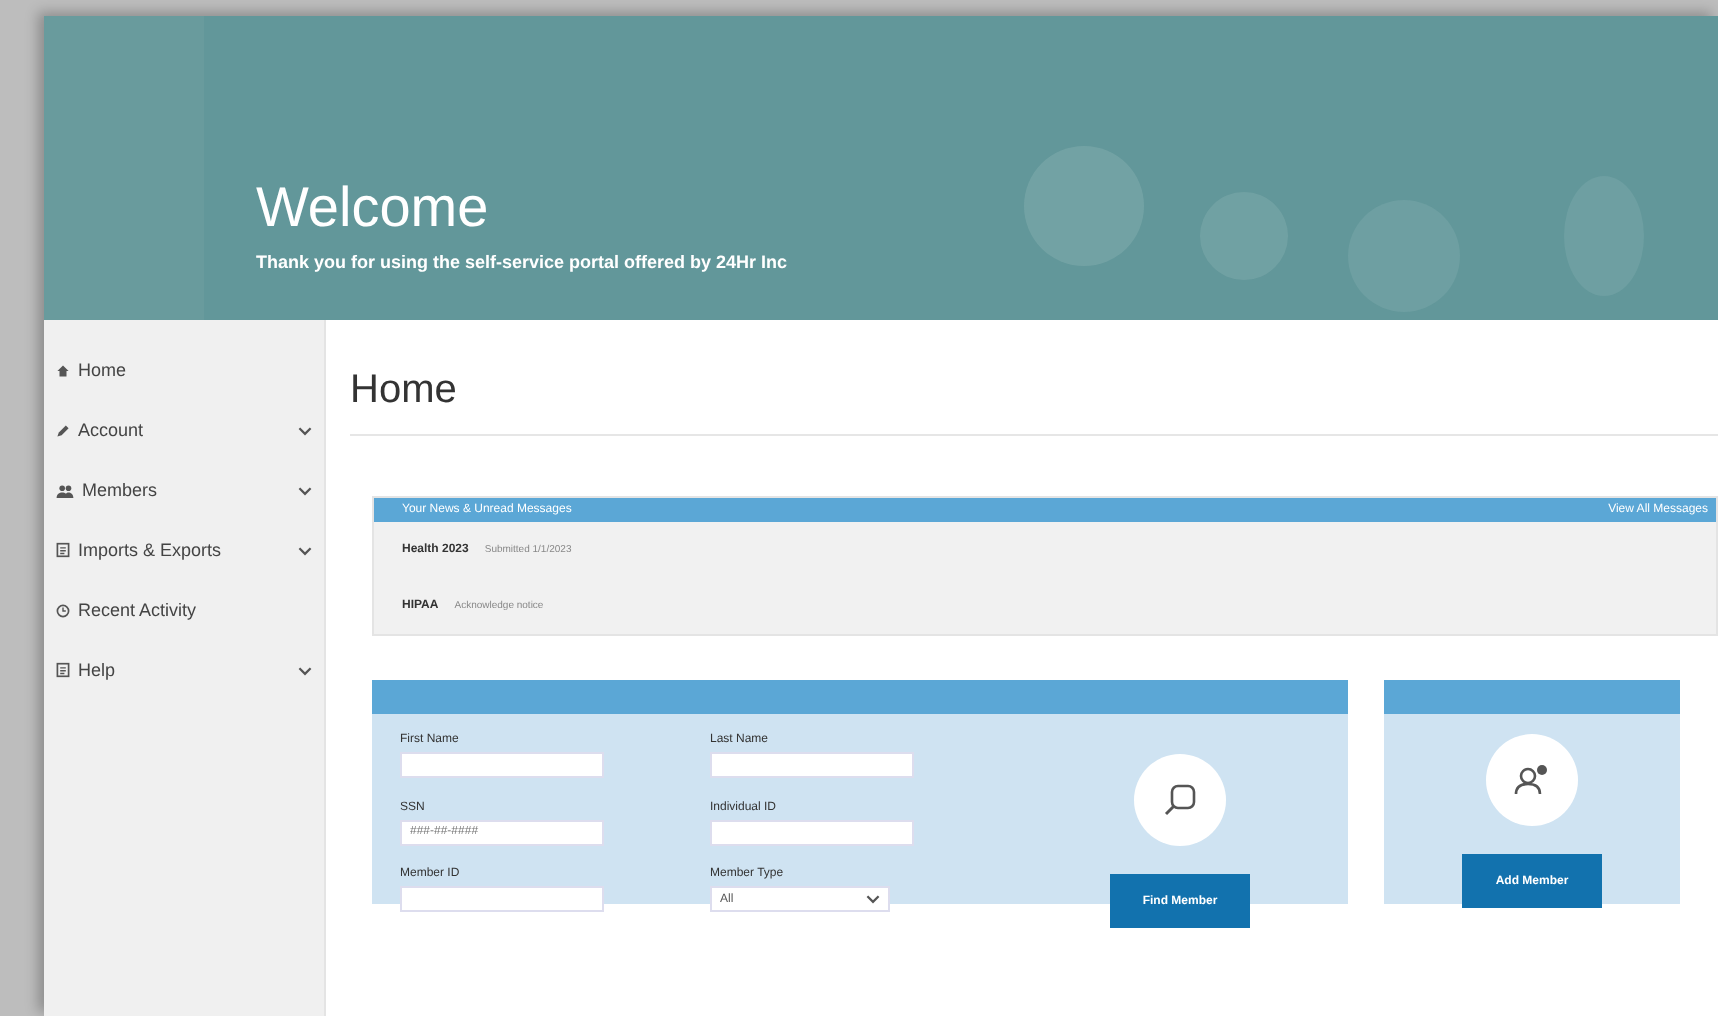 This screenshot has width=1718, height=1016. I want to click on page-title: Home, so click(1034, 402).